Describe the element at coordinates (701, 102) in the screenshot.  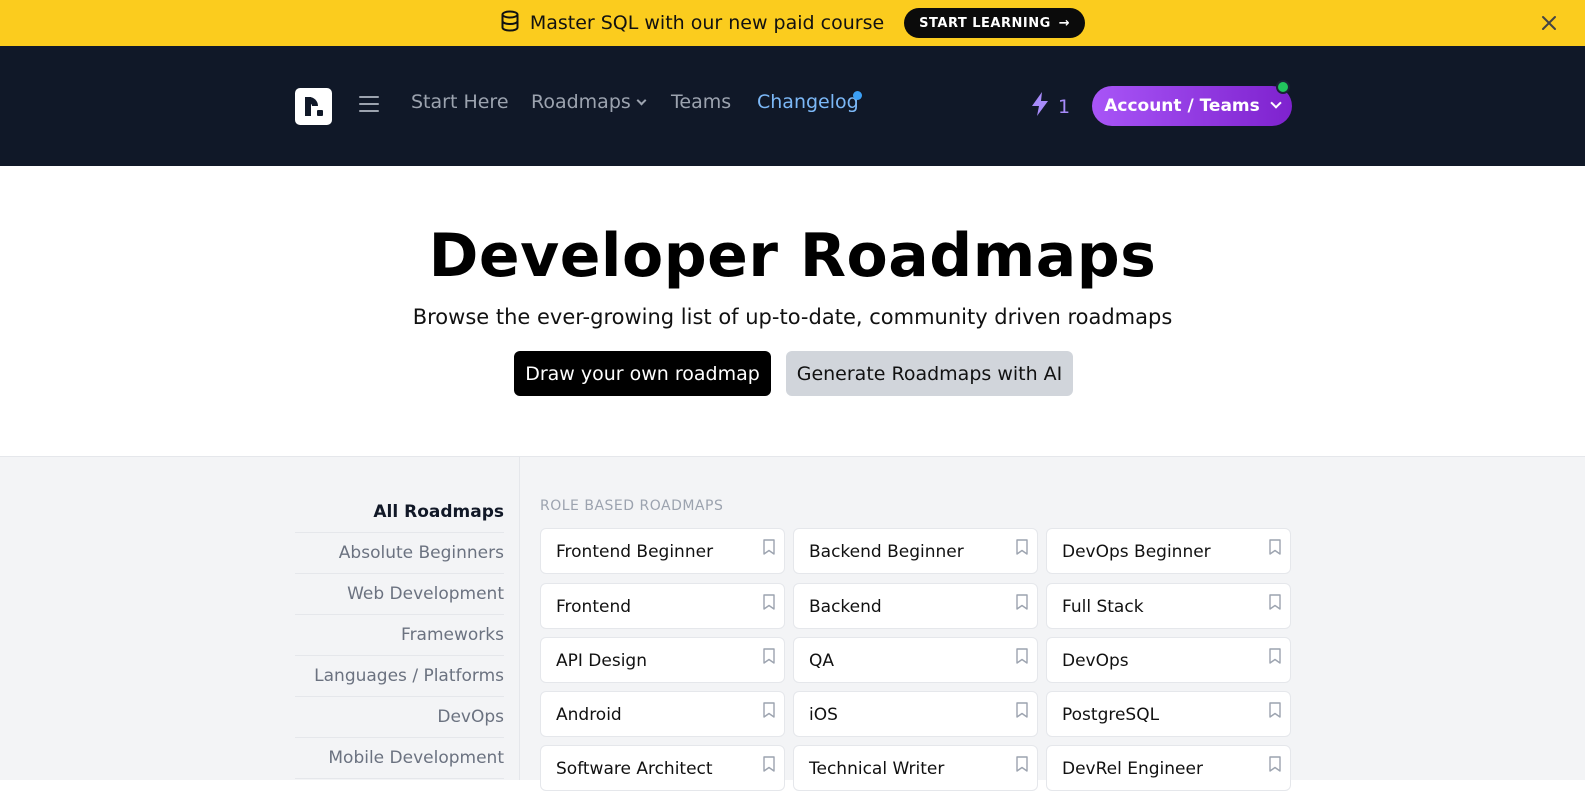
I see `nav-teams: Teams` at that location.